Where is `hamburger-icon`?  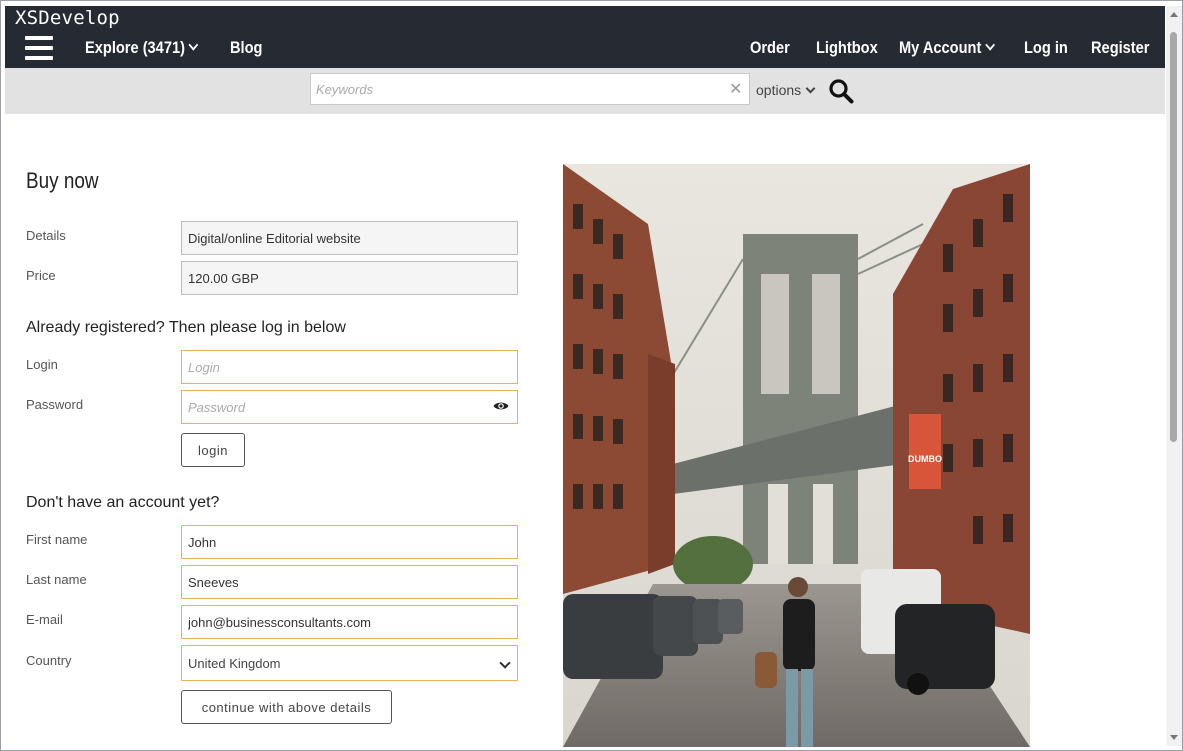 hamburger-icon is located at coordinates (39, 48).